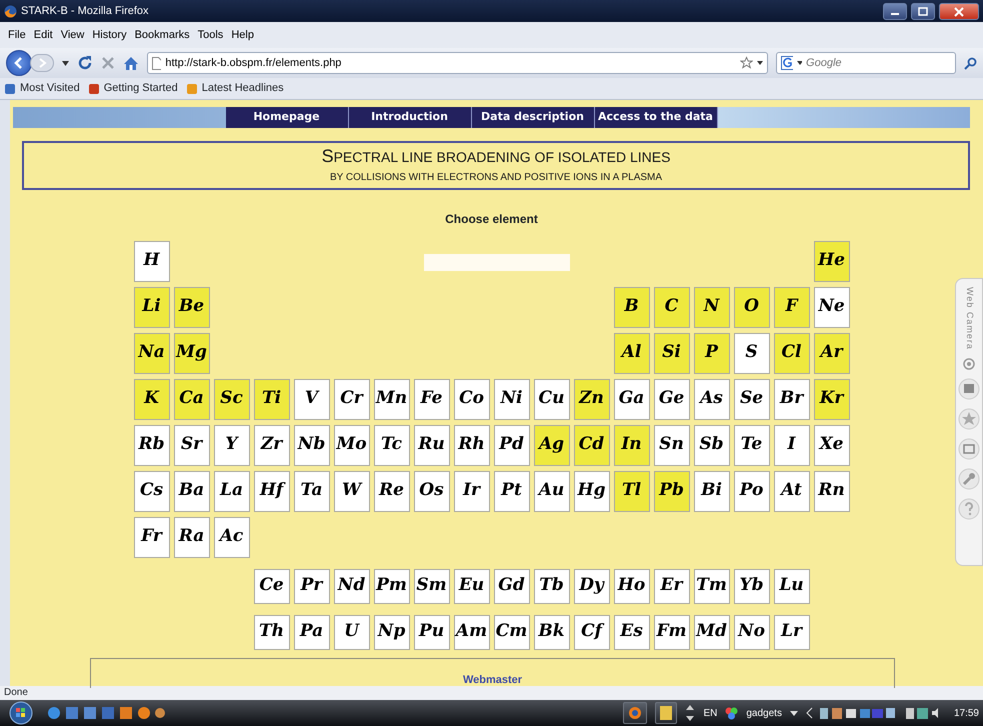  I want to click on element-button: La, so click(232, 491).